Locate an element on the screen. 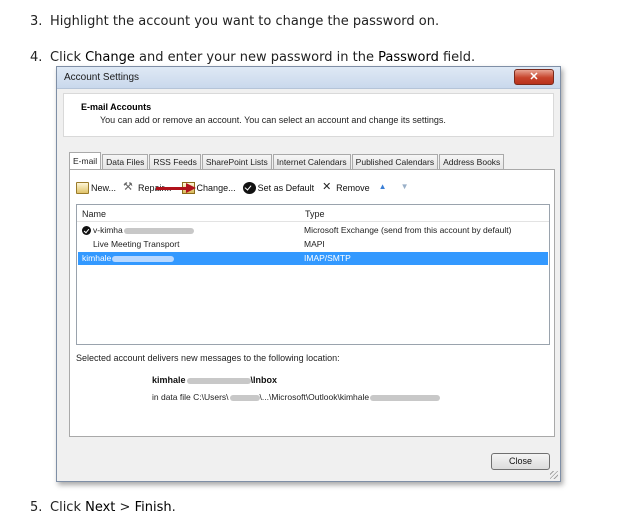 The width and height of the screenshot is (633, 532). delivery-location: kimhale \Inbox is located at coordinates (215, 380).